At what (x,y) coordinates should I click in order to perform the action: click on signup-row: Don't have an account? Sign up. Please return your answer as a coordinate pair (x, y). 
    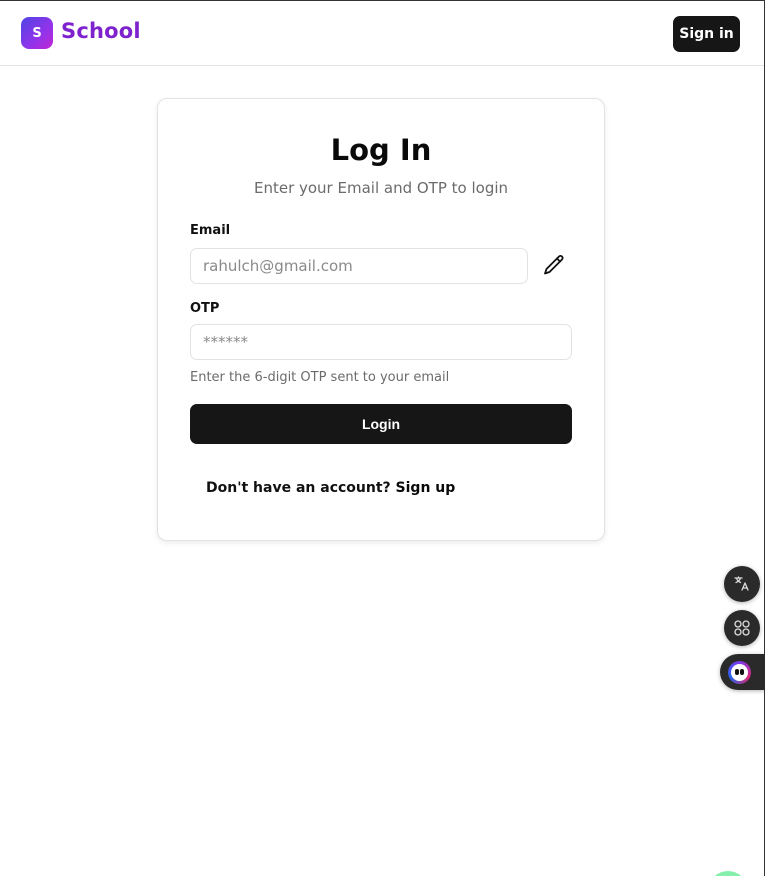
    Looking at the image, I should click on (330, 488).